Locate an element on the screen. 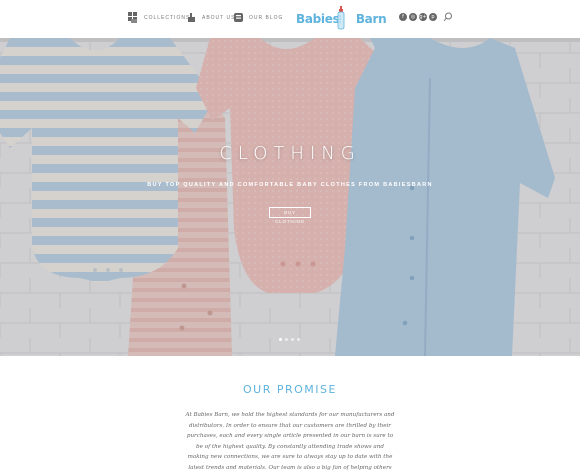 The image size is (580, 472). site-logo: Babies' Barn is located at coordinates (341, 19).